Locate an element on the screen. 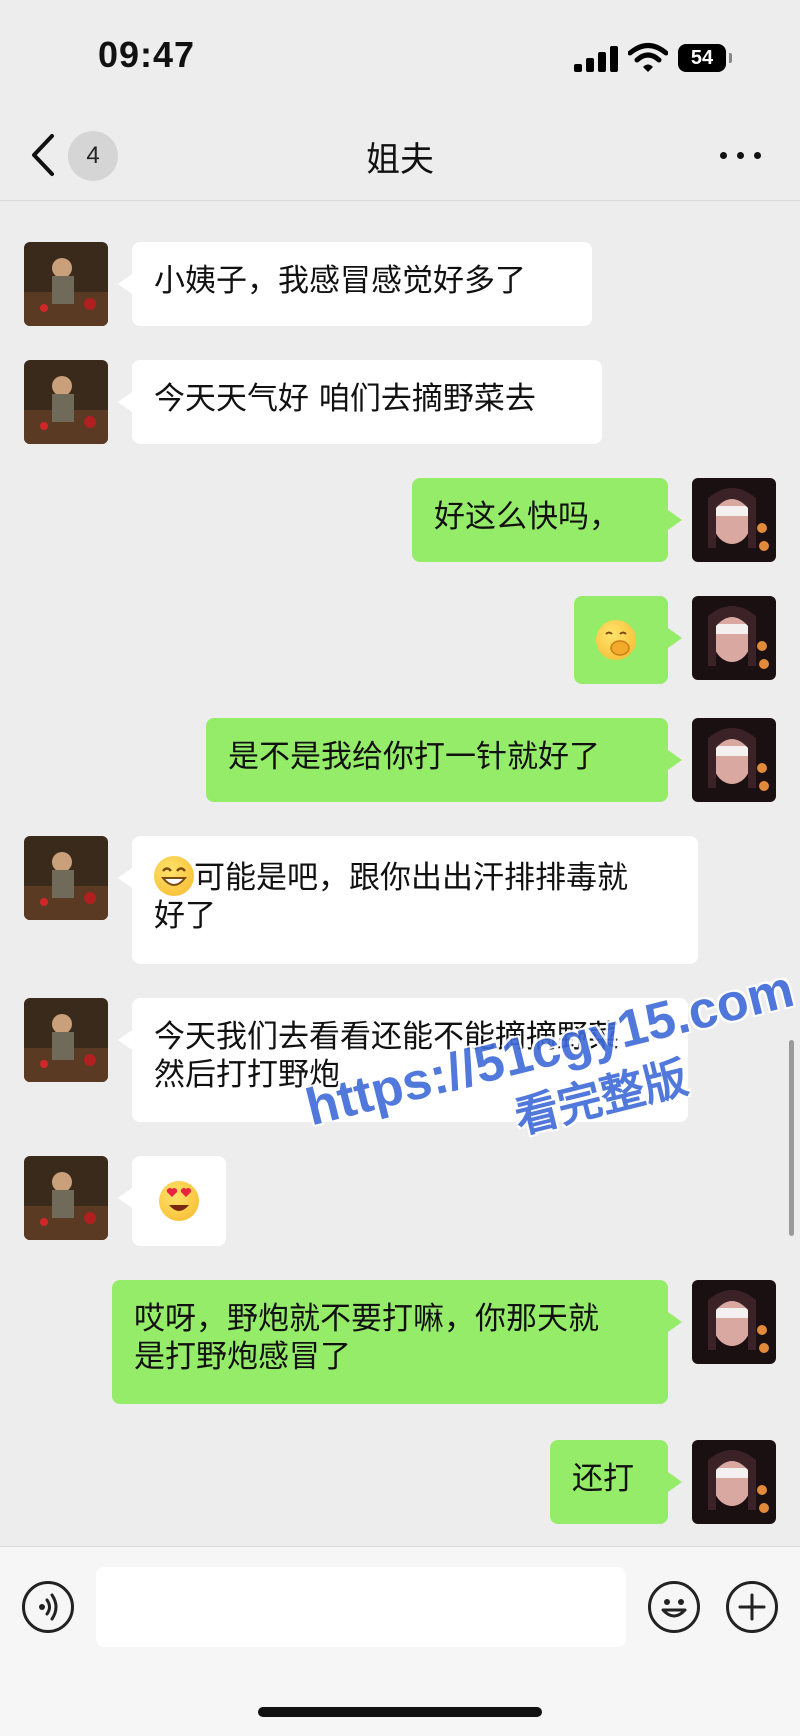  scroll-indicator is located at coordinates (791, 1138).